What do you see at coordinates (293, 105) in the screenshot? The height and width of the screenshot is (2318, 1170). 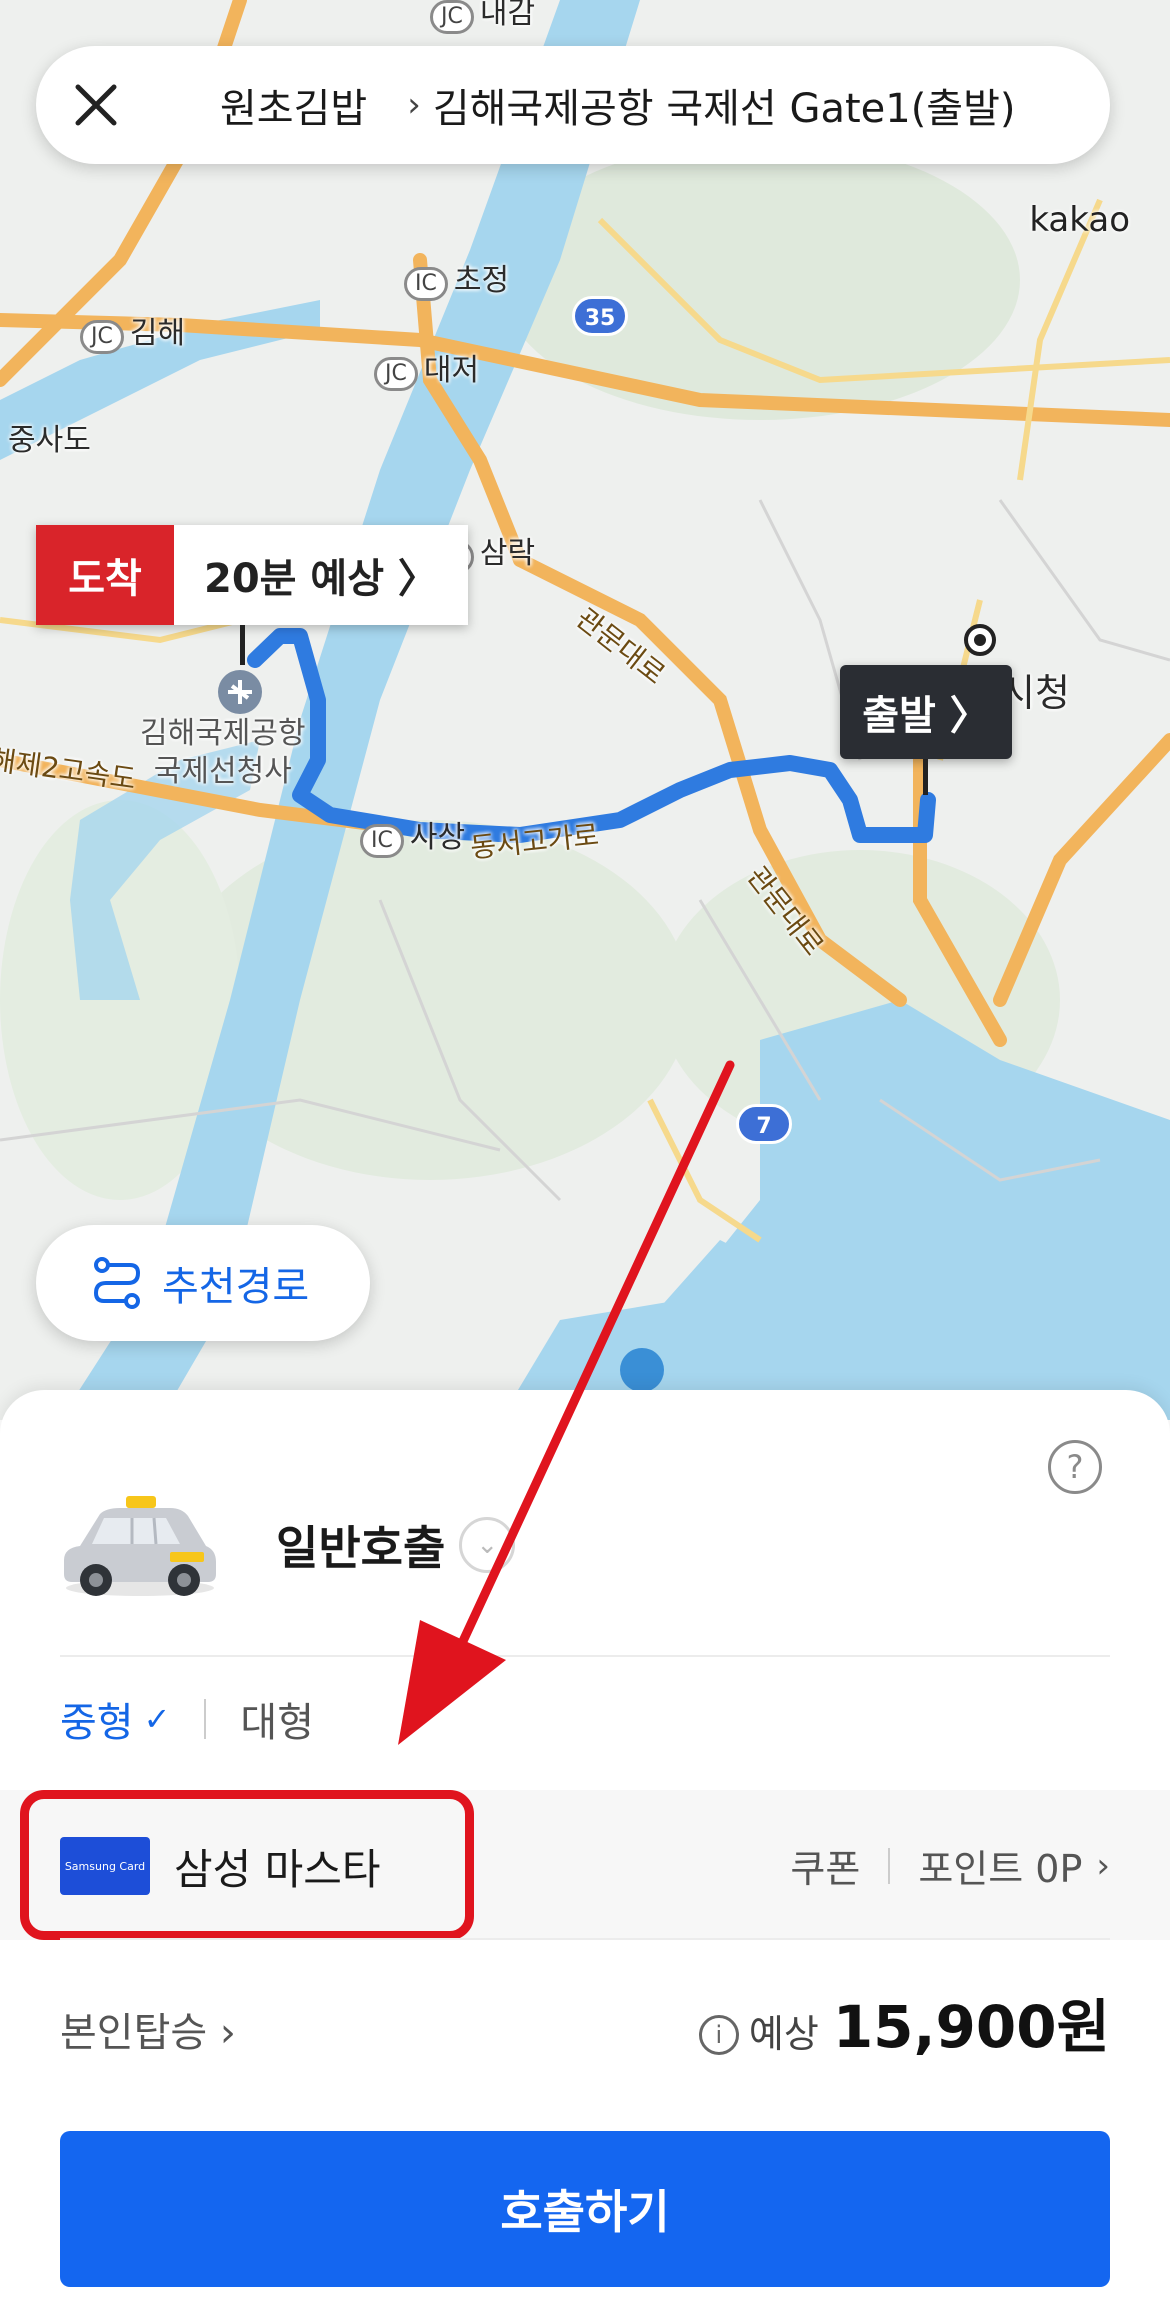 I see `origin-label: 원초김밥` at bounding box center [293, 105].